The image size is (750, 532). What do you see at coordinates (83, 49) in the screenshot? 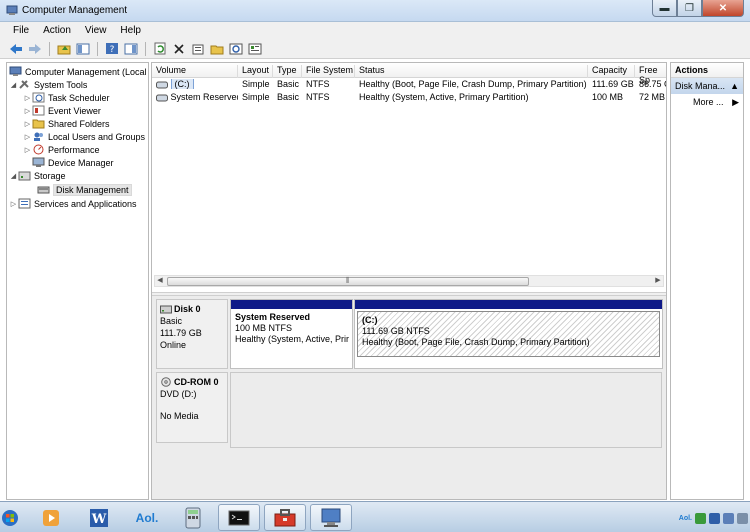
I see `console-tree-icon` at bounding box center [83, 49].